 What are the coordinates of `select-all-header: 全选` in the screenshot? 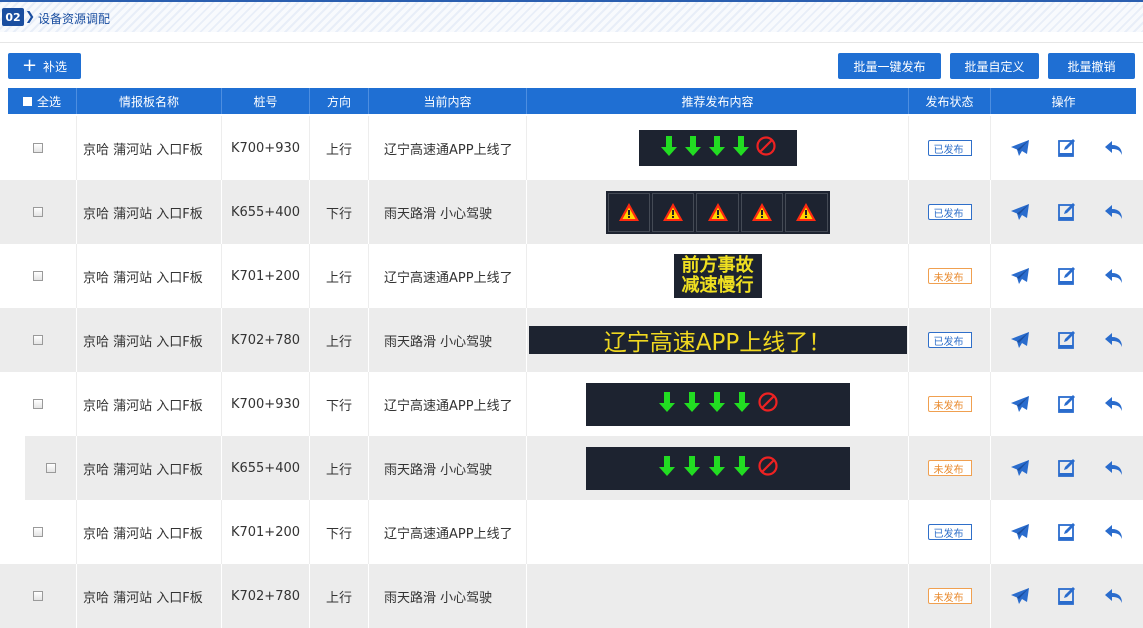 It's located at (42, 101).